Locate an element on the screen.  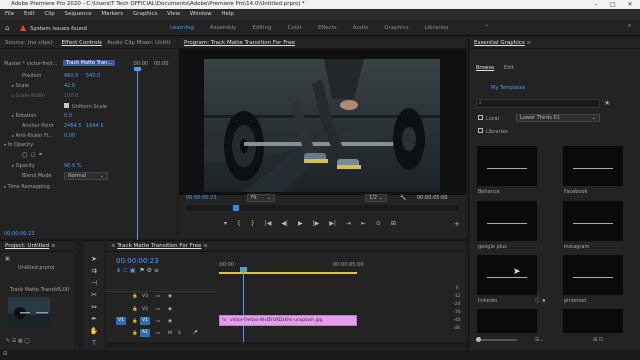
button-editor-icon: + is located at coordinates (457, 224).